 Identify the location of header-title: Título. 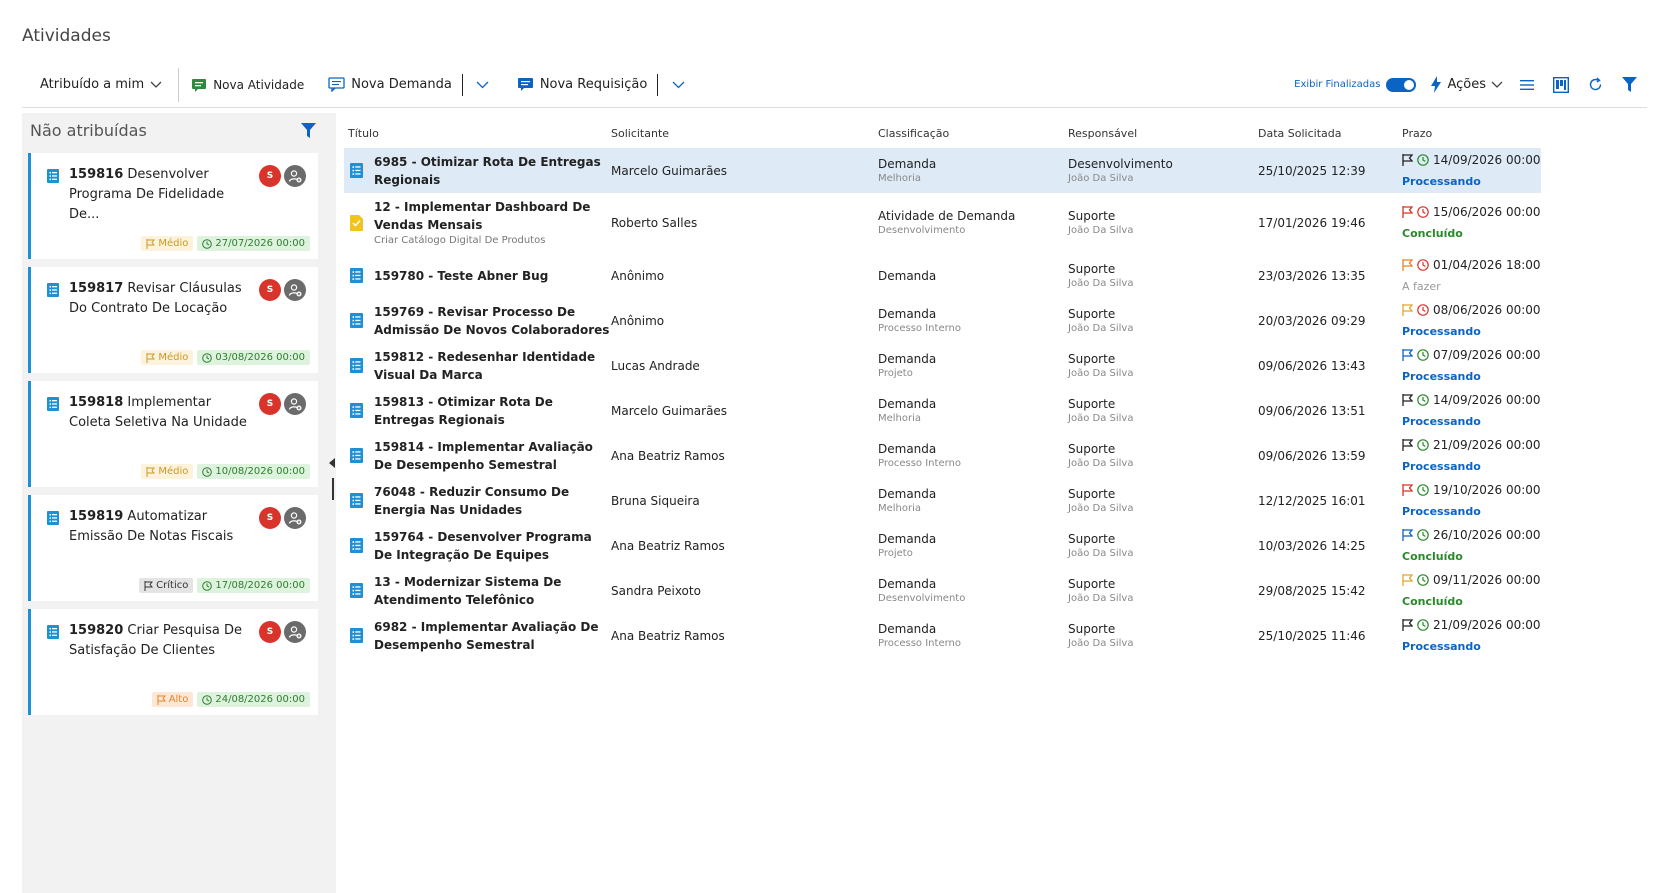
(477, 133).